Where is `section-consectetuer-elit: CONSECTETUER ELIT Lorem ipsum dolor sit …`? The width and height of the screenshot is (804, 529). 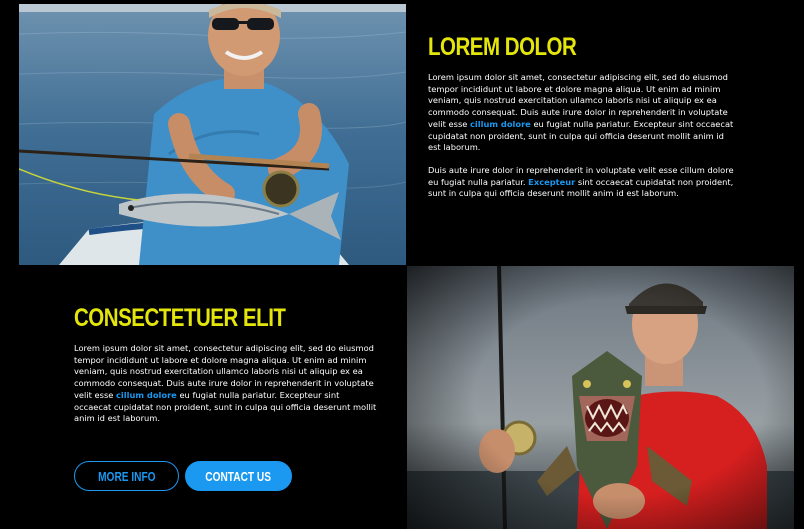 section-consectetuer-elit: CONSECTETUER ELIT Lorem ipsum dolor sit … is located at coordinates (226, 369).